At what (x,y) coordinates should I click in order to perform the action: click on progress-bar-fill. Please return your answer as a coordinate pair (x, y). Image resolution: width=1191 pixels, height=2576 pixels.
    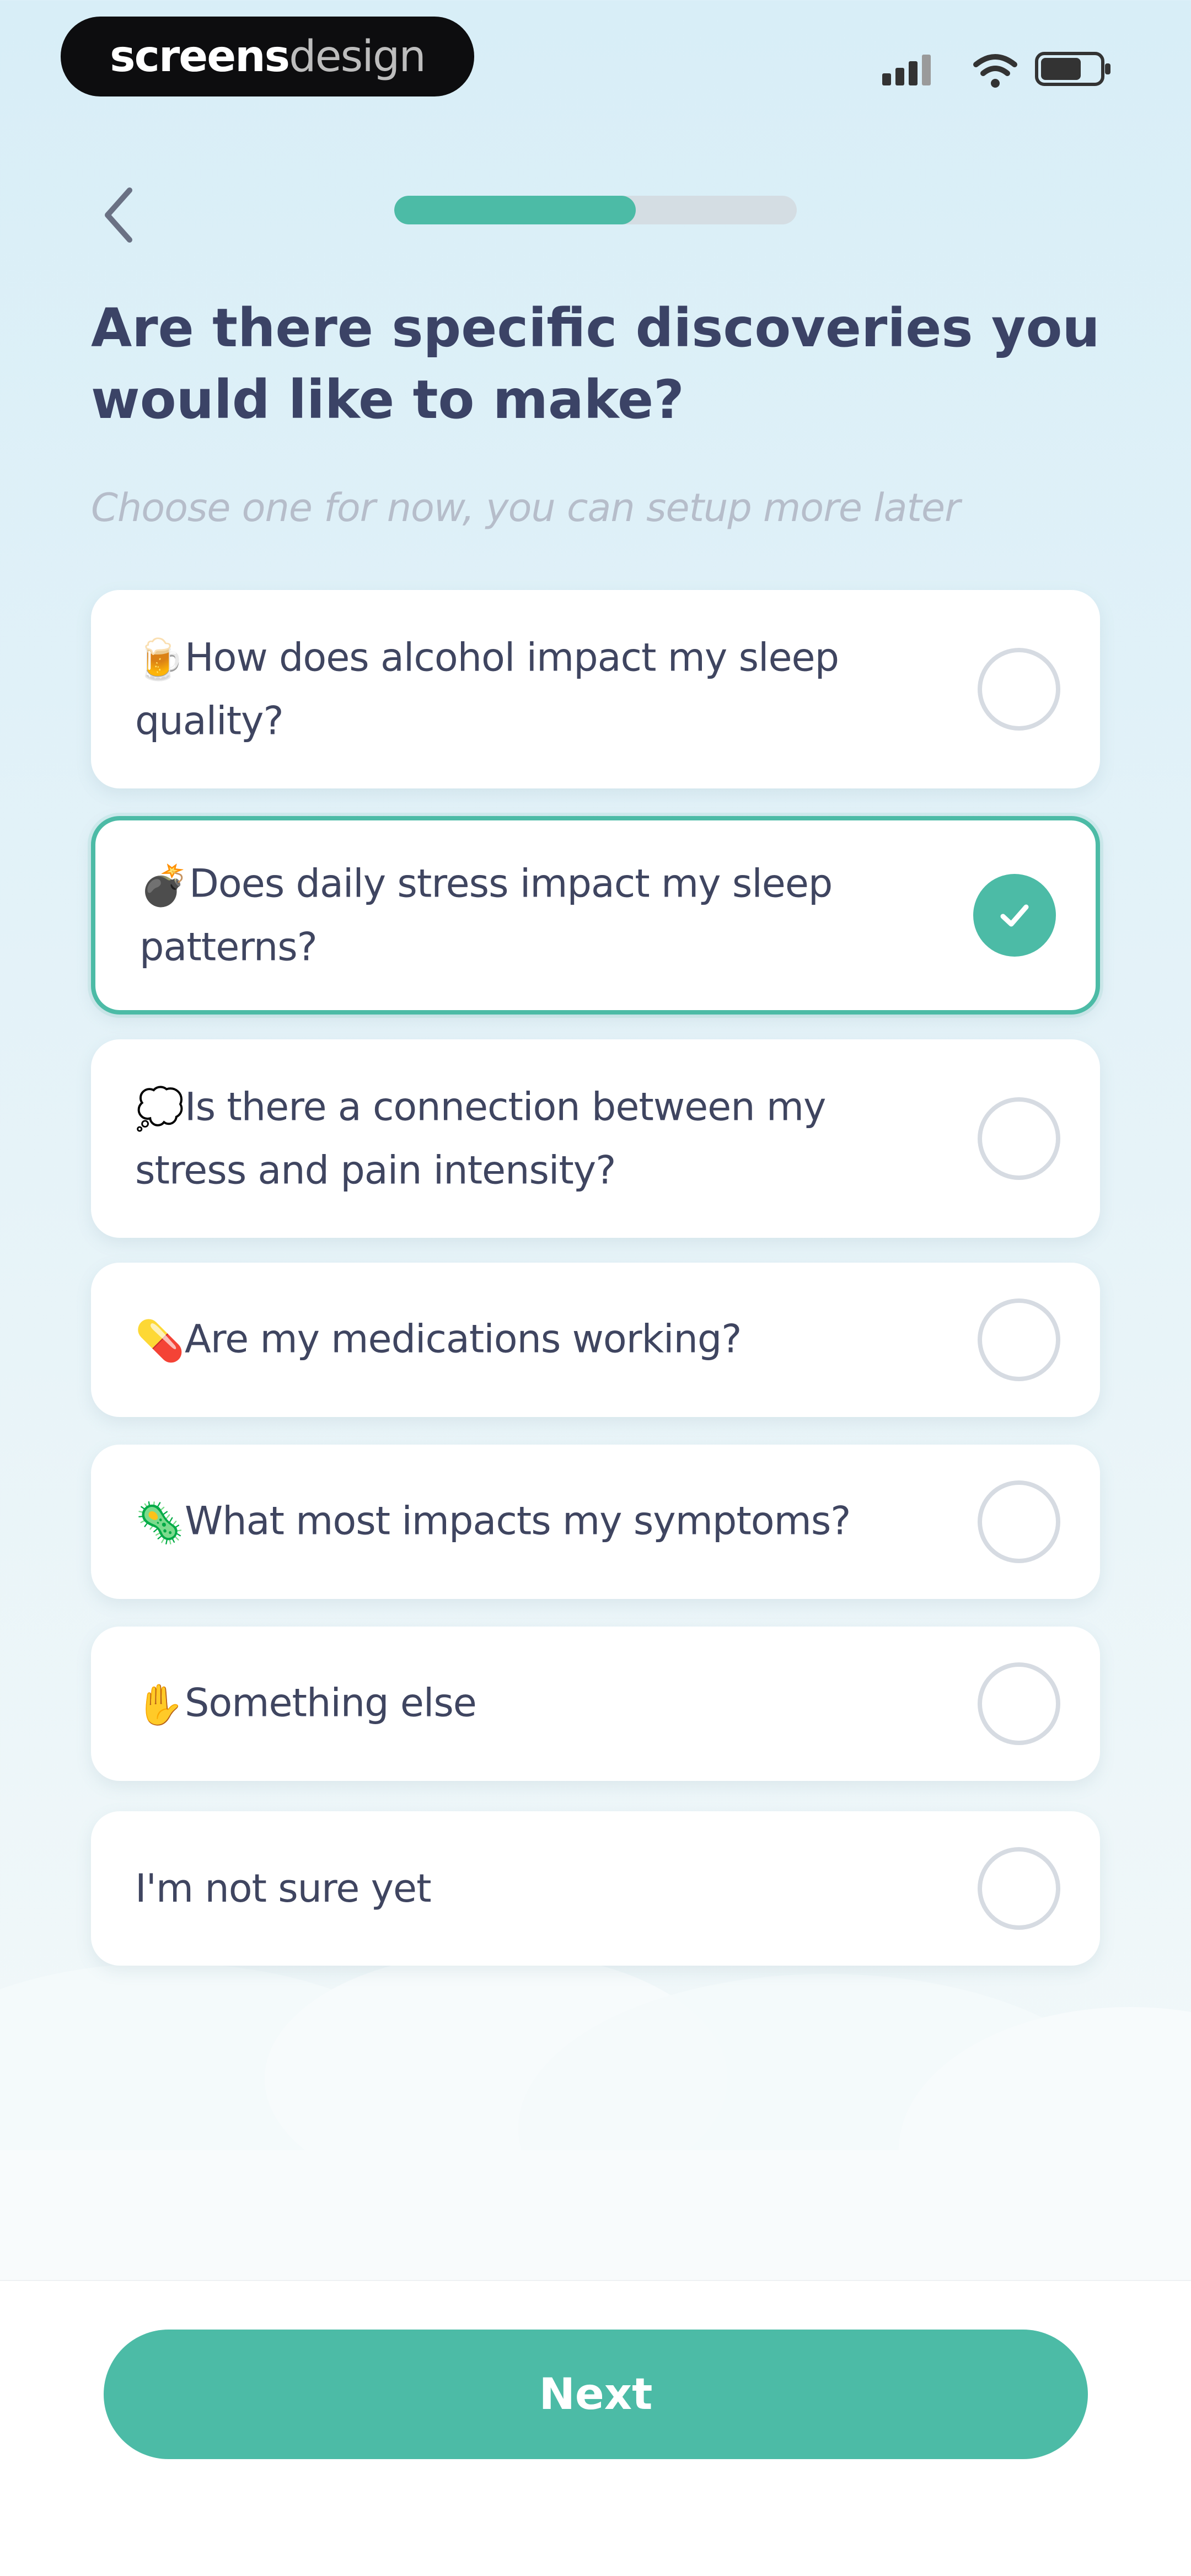
    Looking at the image, I should click on (515, 210).